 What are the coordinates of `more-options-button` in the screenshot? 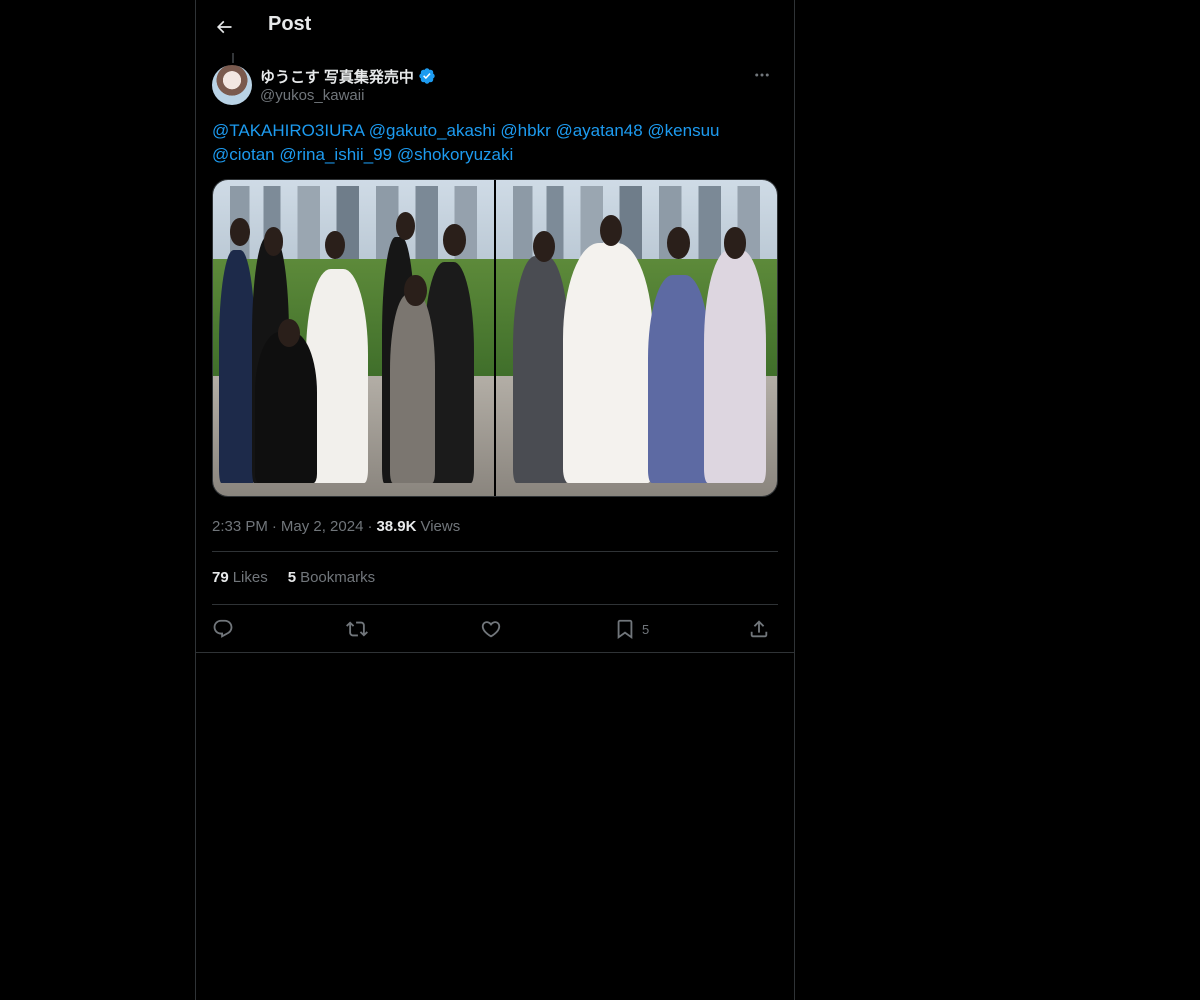 It's located at (762, 75).